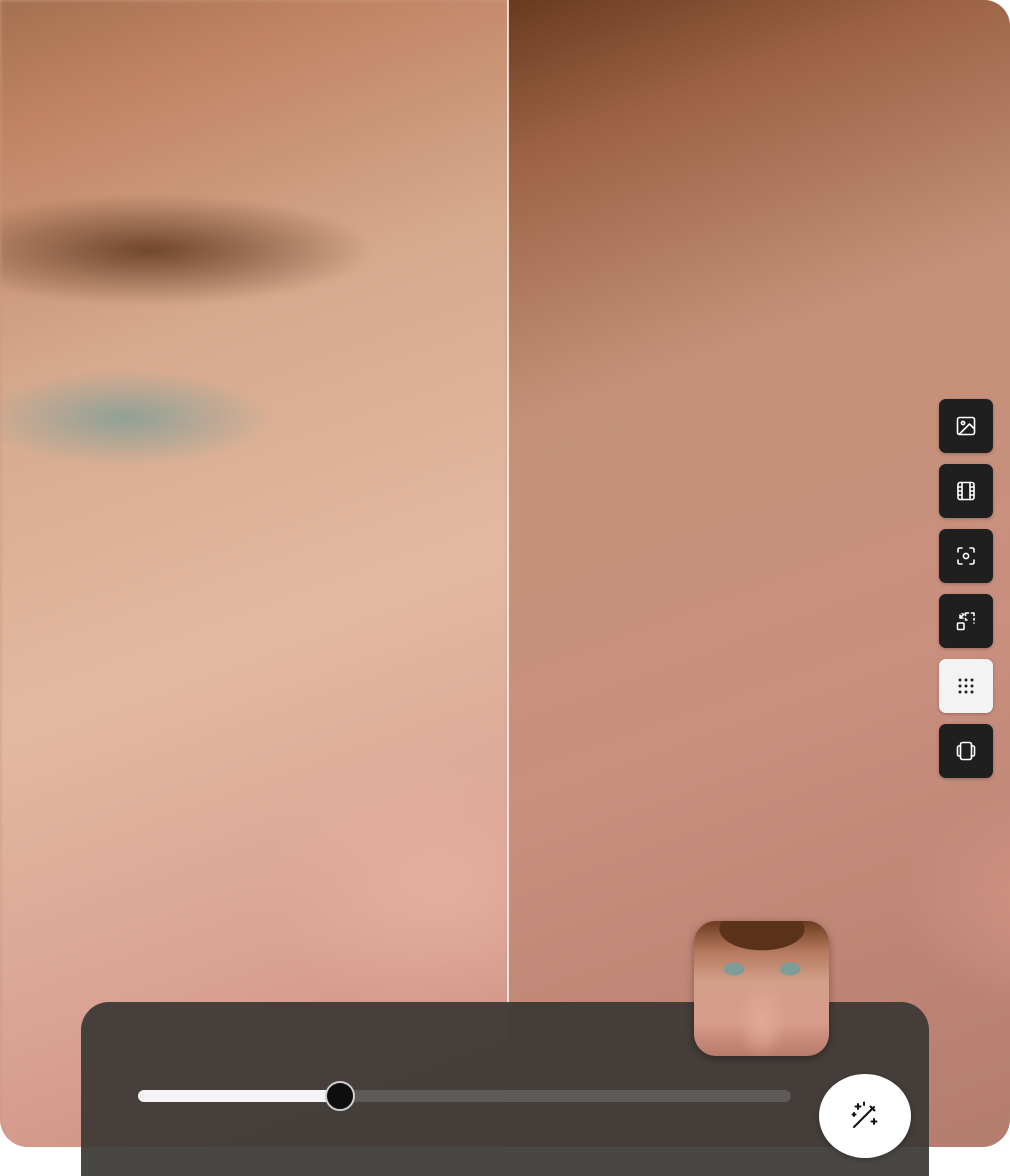 The height and width of the screenshot is (1176, 1010). What do you see at coordinates (239, 1096) in the screenshot?
I see `slider-fill` at bounding box center [239, 1096].